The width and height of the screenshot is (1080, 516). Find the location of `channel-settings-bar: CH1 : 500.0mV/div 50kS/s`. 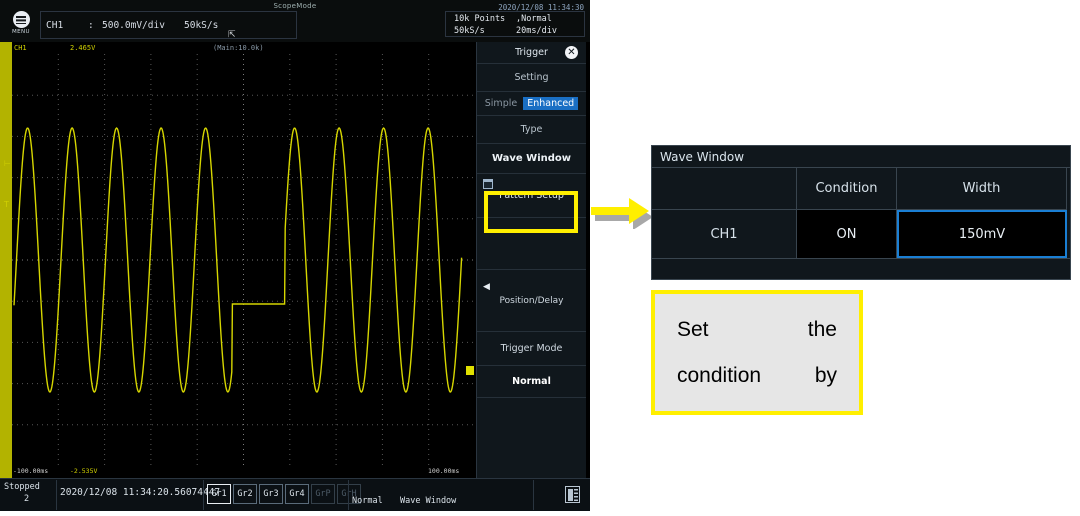

channel-settings-bar: CH1 : 500.0mV/div 50kS/s is located at coordinates (168, 25).